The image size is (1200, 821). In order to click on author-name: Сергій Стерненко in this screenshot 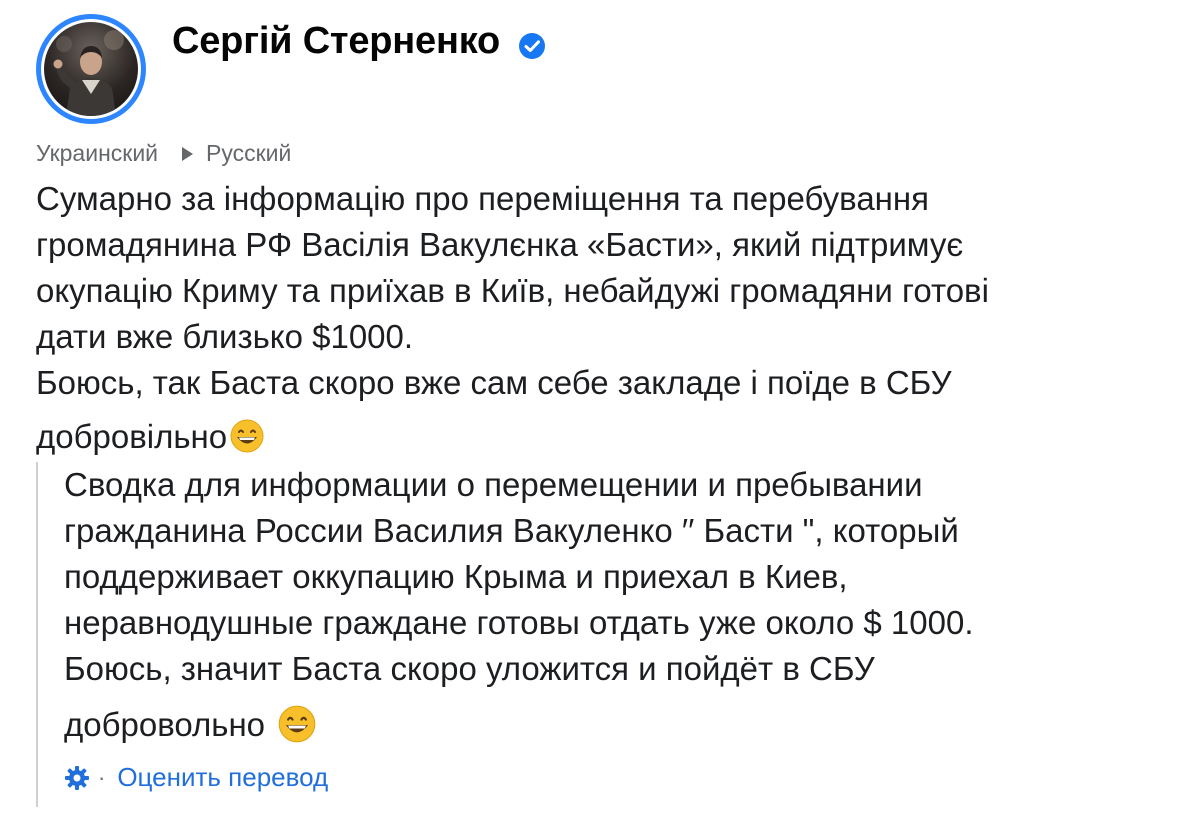, I will do `click(336, 41)`.